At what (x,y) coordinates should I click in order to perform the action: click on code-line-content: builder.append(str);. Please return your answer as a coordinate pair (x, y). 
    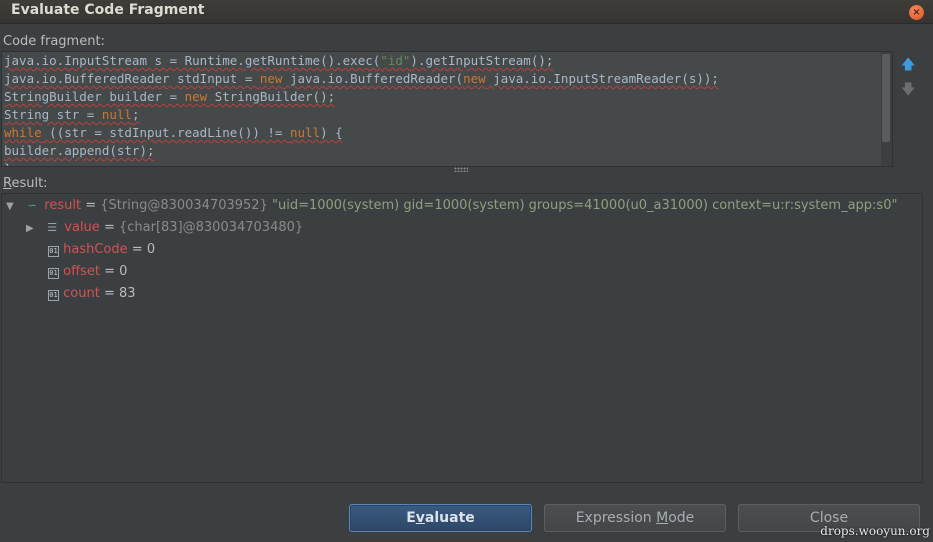
    Looking at the image, I should click on (79, 150).